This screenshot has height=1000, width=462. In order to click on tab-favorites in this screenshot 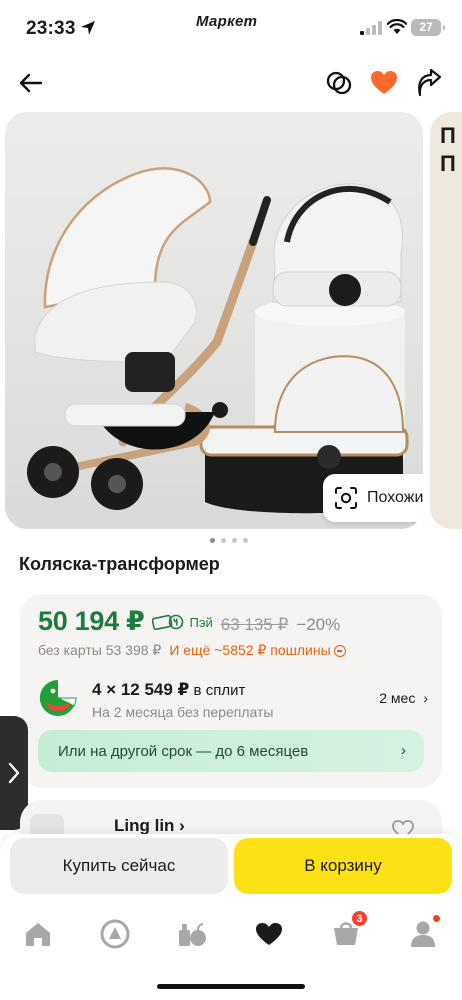, I will do `click(269, 934)`.